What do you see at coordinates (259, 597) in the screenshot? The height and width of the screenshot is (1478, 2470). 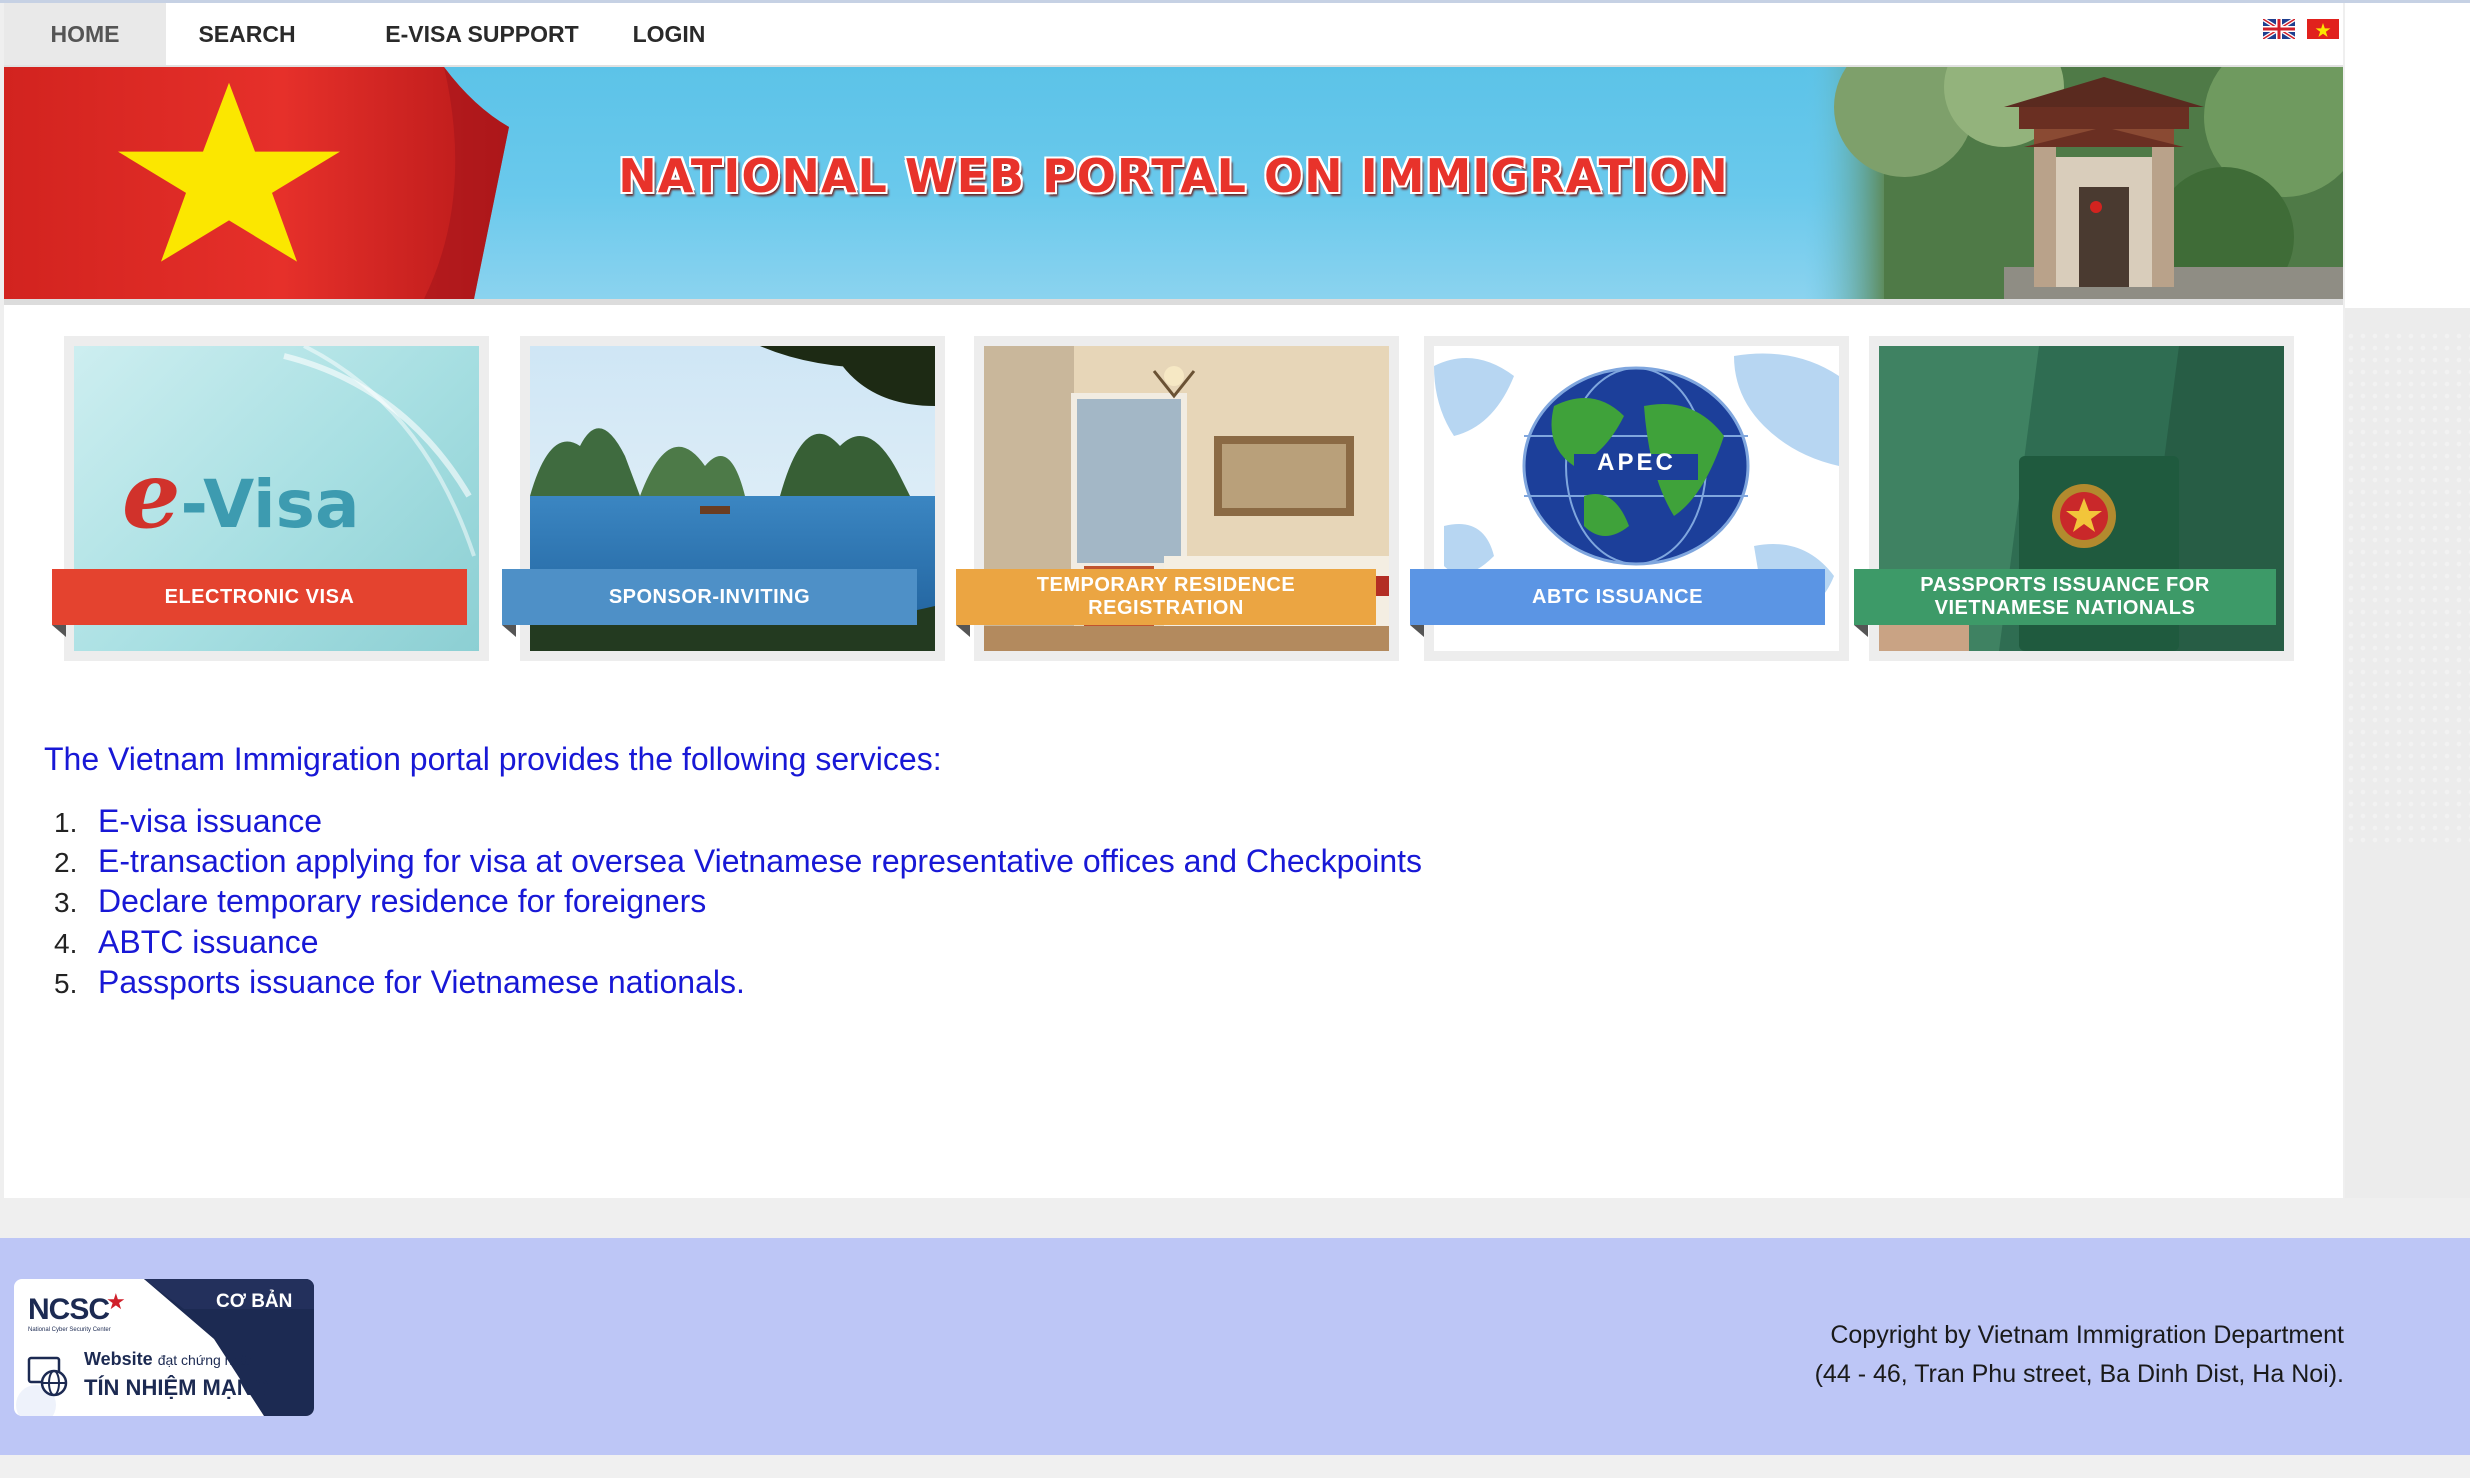 I see `tile-label-electronic-visa: ELECTRONIC VISA` at bounding box center [259, 597].